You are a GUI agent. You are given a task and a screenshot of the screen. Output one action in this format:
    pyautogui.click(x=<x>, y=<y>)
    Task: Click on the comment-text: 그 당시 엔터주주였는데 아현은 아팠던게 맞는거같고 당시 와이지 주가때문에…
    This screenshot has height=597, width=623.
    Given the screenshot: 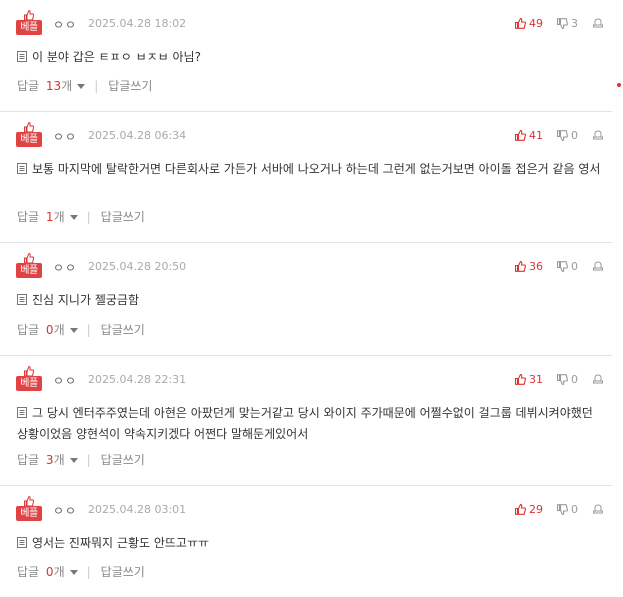 What is the action you would take?
    pyautogui.click(x=312, y=424)
    